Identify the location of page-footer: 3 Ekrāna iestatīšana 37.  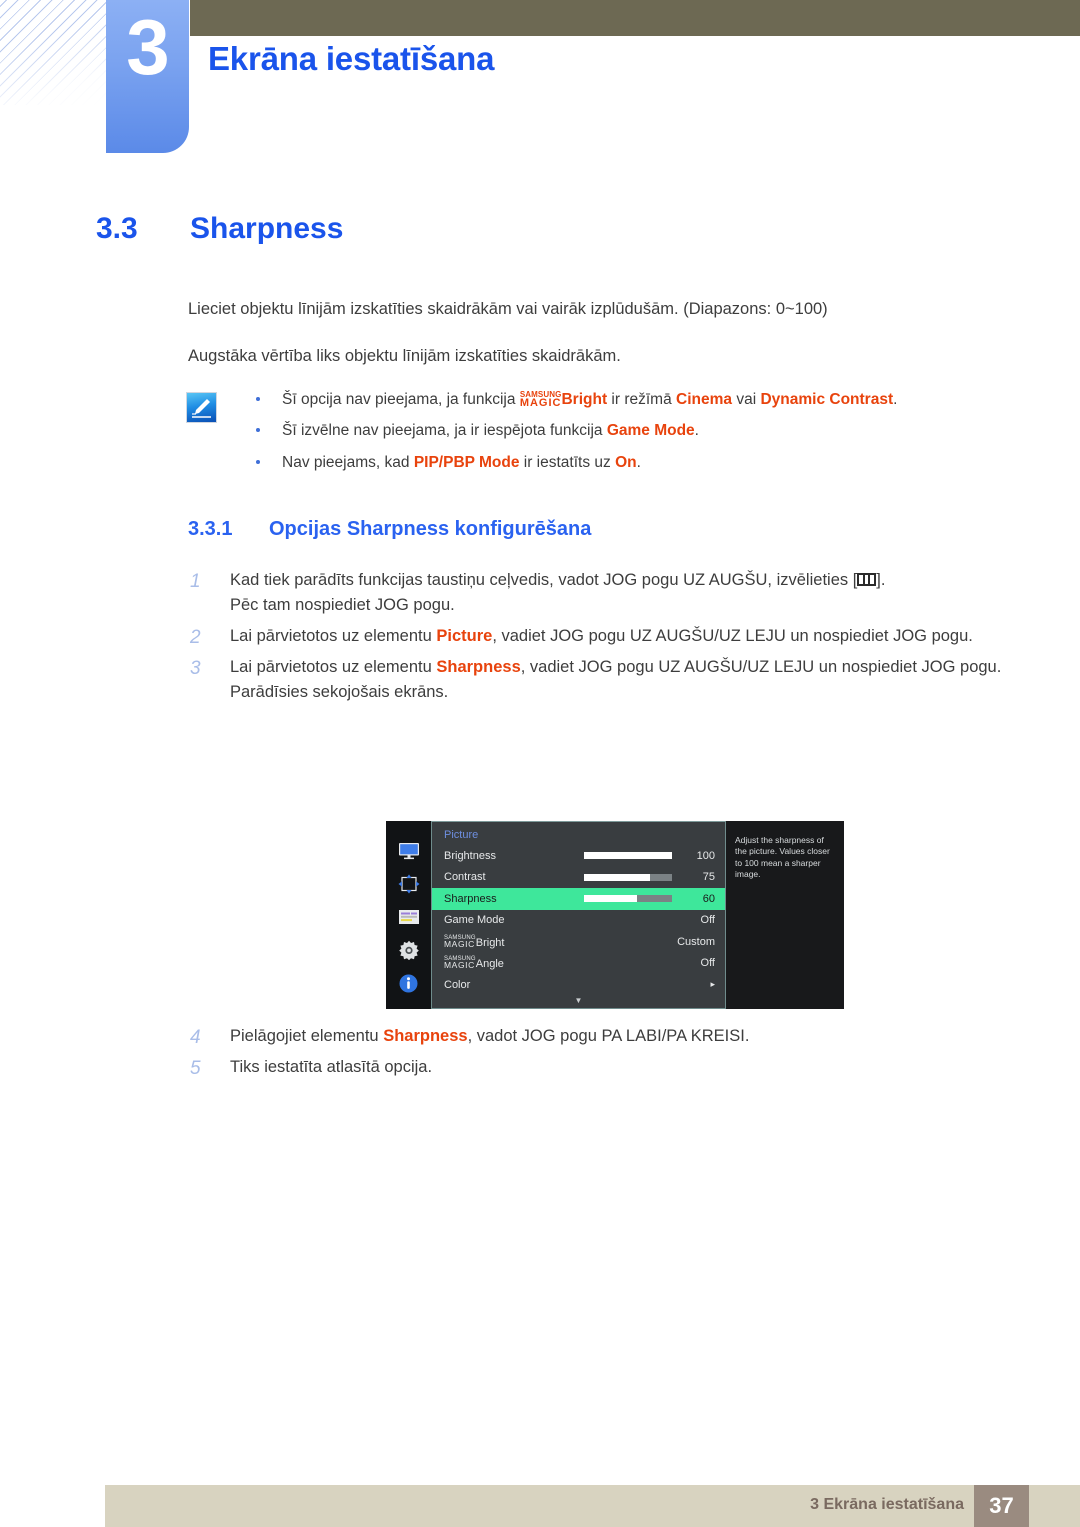
(592, 1506).